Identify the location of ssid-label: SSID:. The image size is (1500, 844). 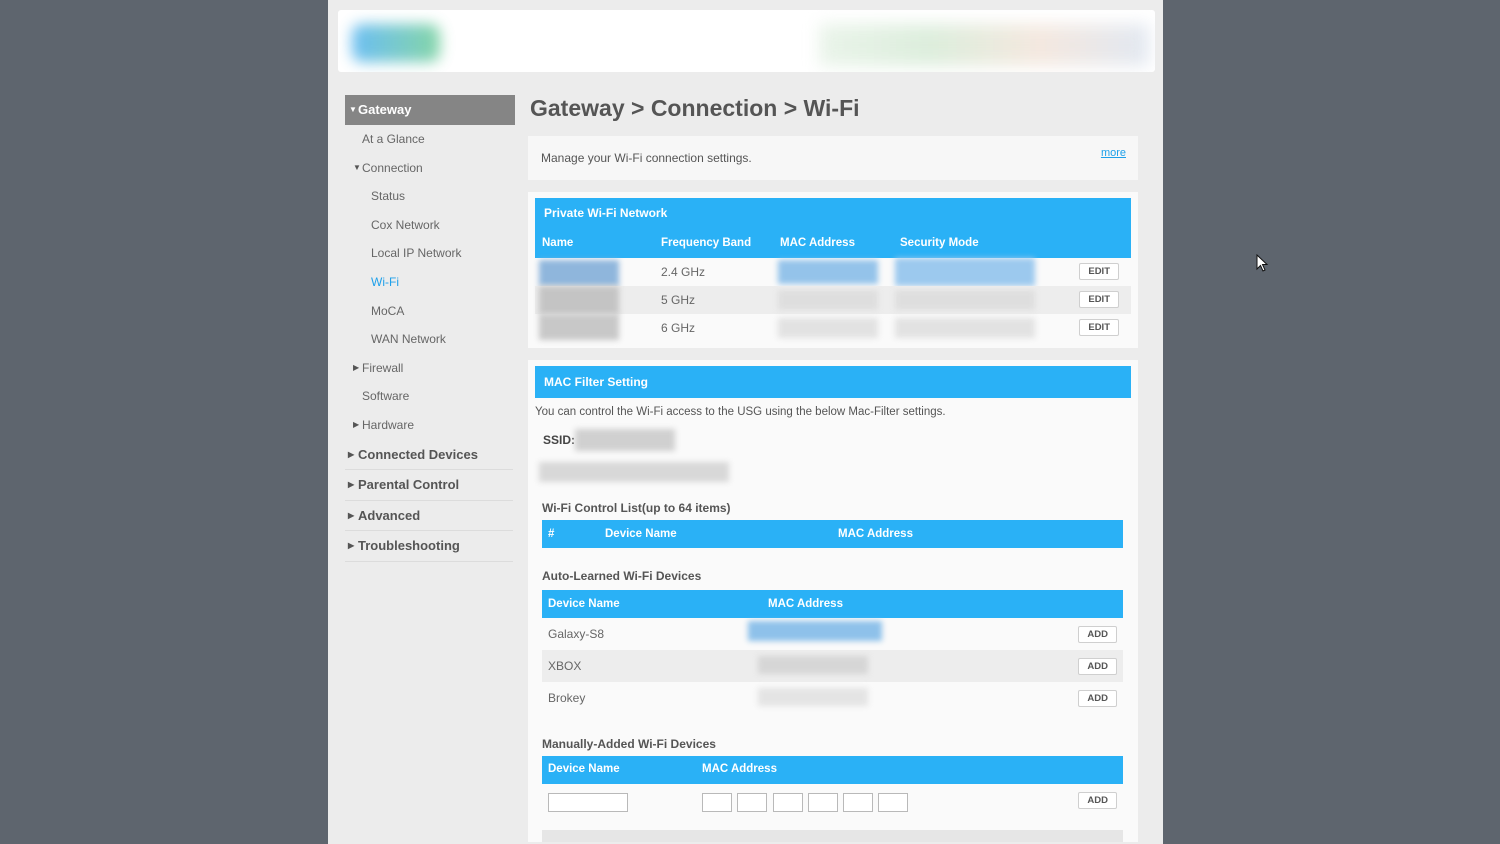
(559, 440).